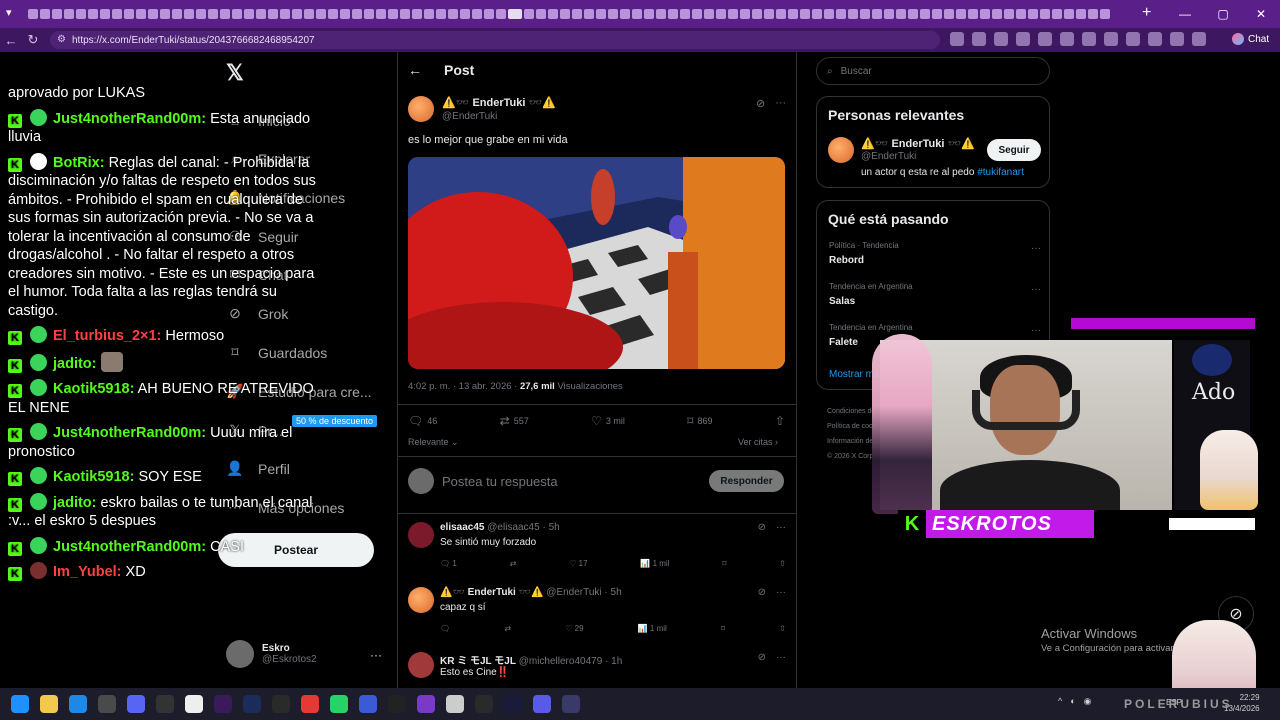 Image resolution: width=1280 pixels, height=720 pixels. What do you see at coordinates (75, 503) in the screenshot?
I see `chat-username: jadito:` at bounding box center [75, 503].